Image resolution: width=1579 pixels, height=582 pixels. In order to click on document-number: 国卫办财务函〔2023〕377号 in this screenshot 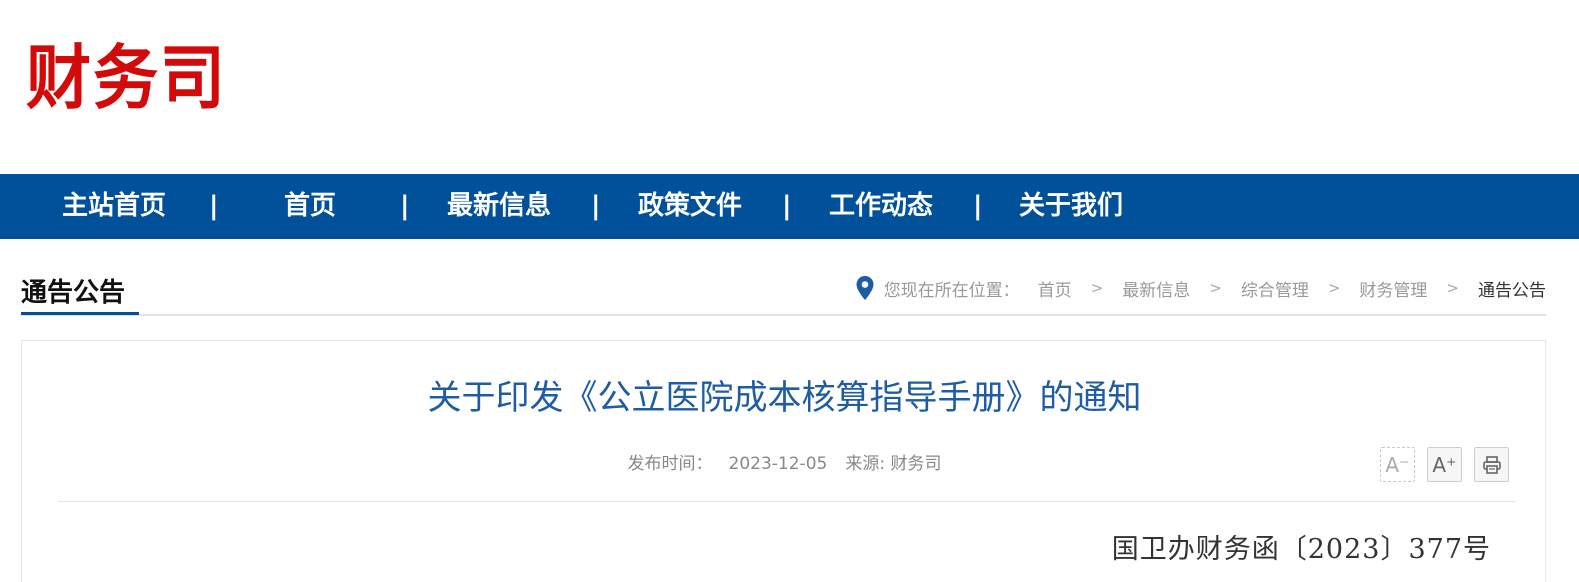, I will do `click(1301, 549)`.